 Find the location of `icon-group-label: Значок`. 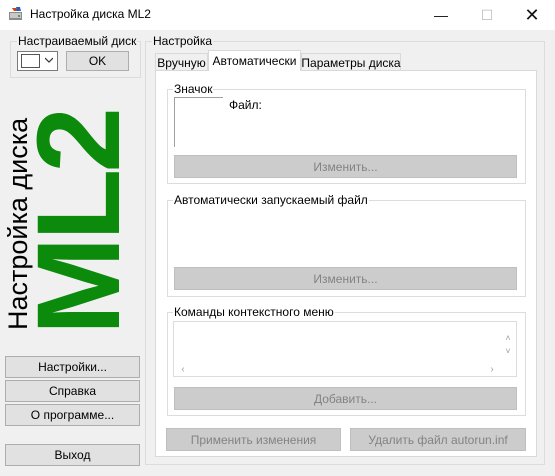

icon-group-label: Значок is located at coordinates (193, 89).